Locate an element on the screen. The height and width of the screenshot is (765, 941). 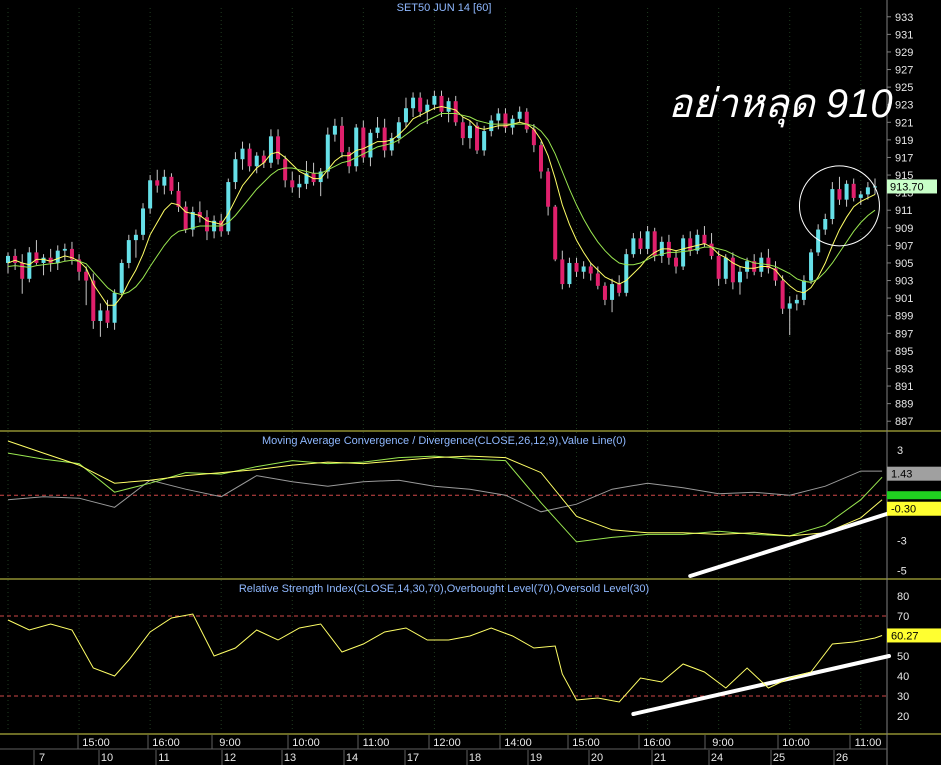
price-tick-label: 927 is located at coordinates (904, 71).